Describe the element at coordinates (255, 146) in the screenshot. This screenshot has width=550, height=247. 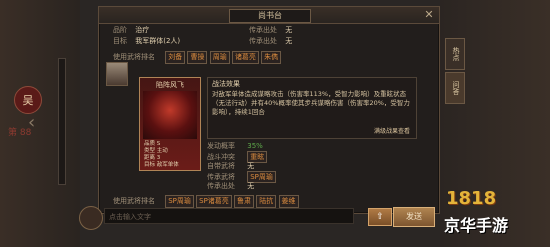
I see `stat-value: 35%` at that location.